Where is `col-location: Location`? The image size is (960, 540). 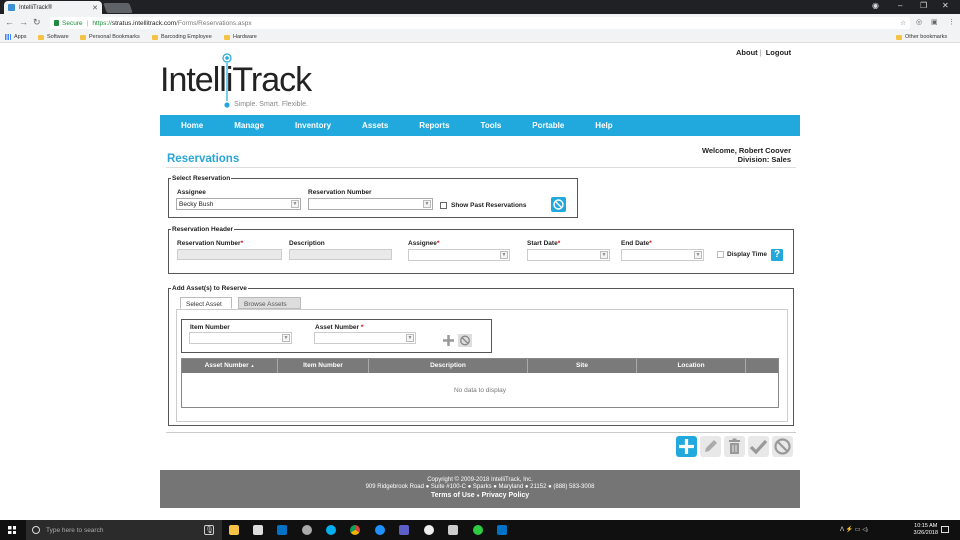
col-location: Location is located at coordinates (691, 366).